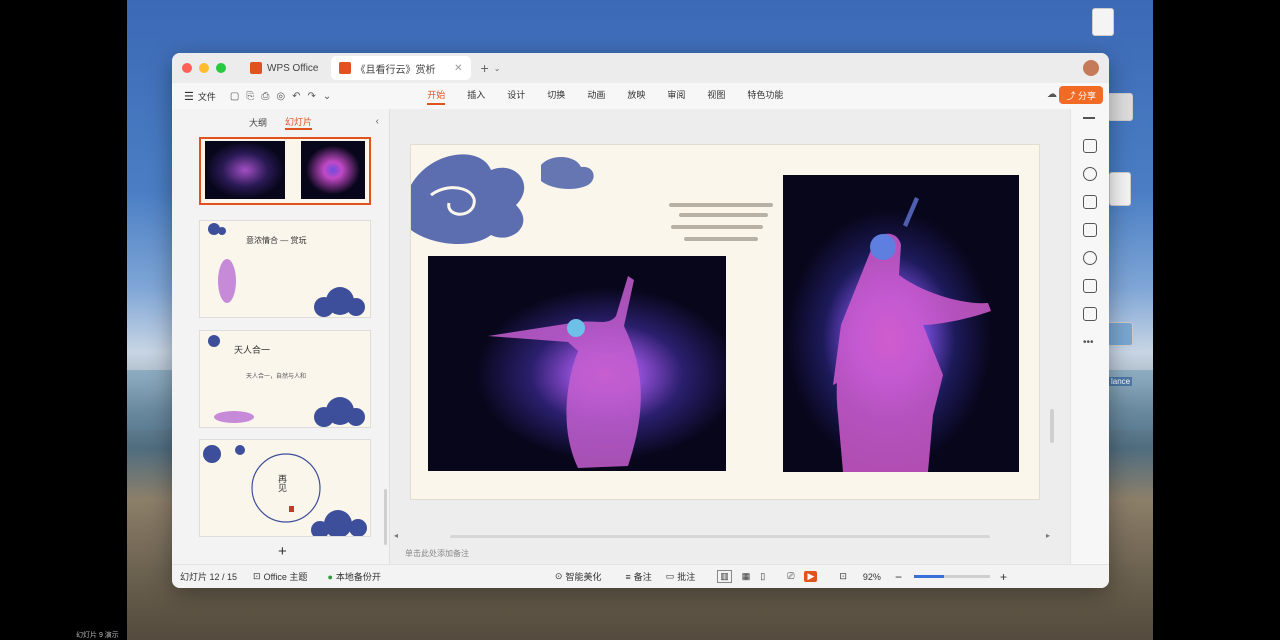 The image size is (1280, 640). Describe the element at coordinates (1090, 230) in the screenshot. I see `image-icon` at that location.